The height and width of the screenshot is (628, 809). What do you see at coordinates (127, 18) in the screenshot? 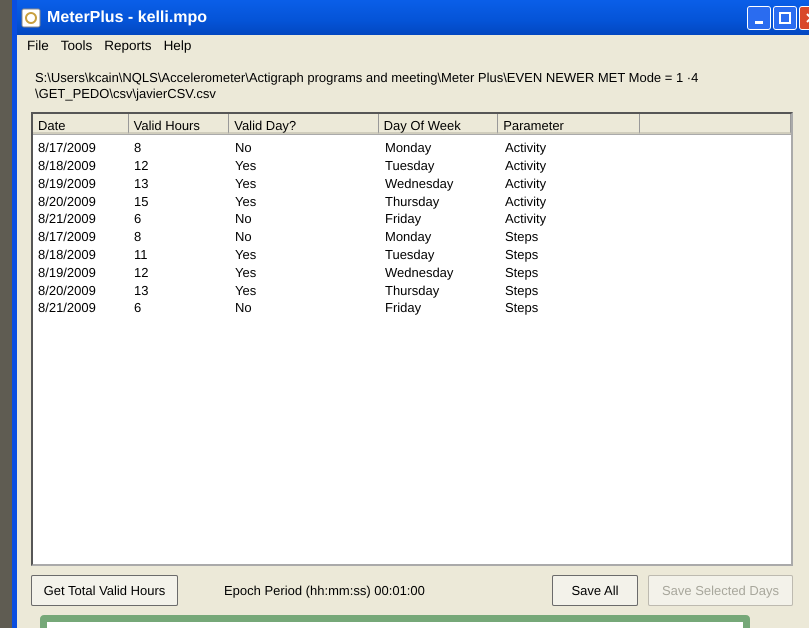
I see `window-title: MeterPlus - kelli.mpo` at bounding box center [127, 18].